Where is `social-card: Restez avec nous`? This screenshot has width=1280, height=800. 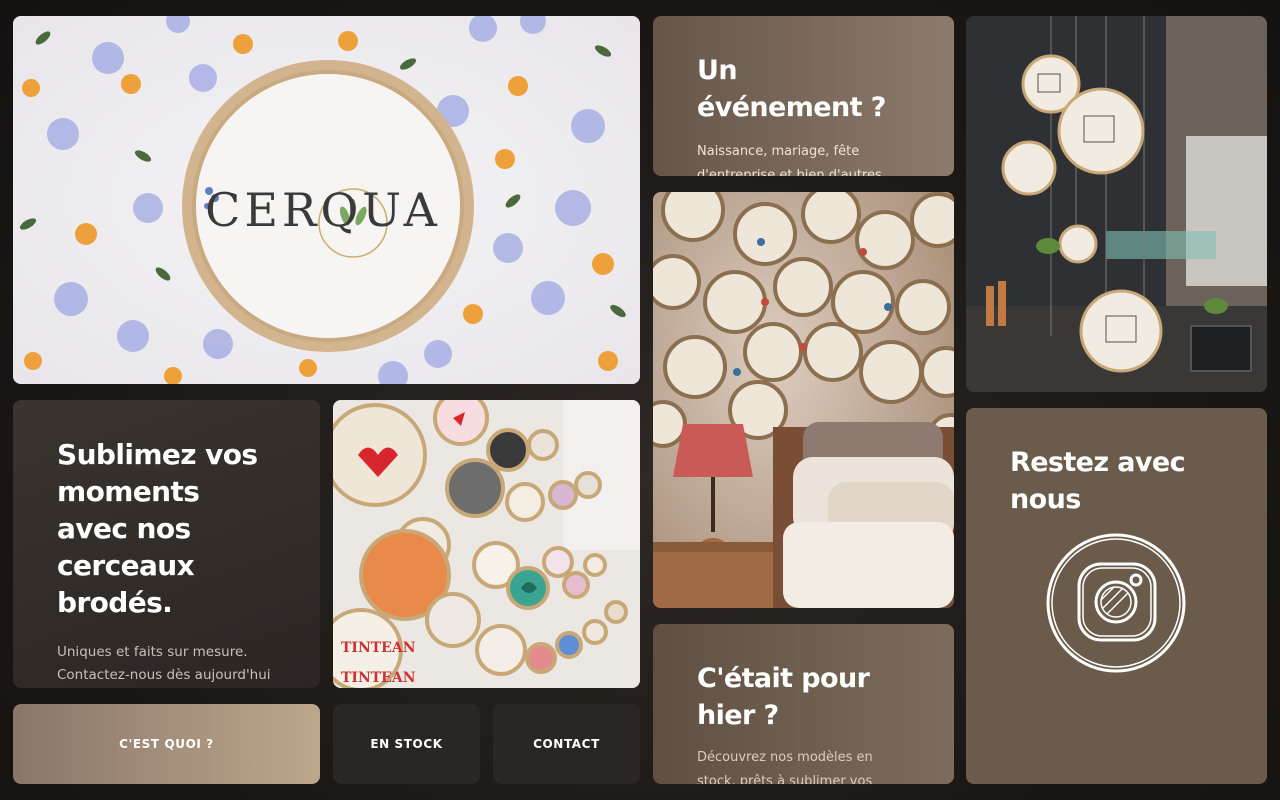 social-card: Restez avec nous is located at coordinates (1116, 596).